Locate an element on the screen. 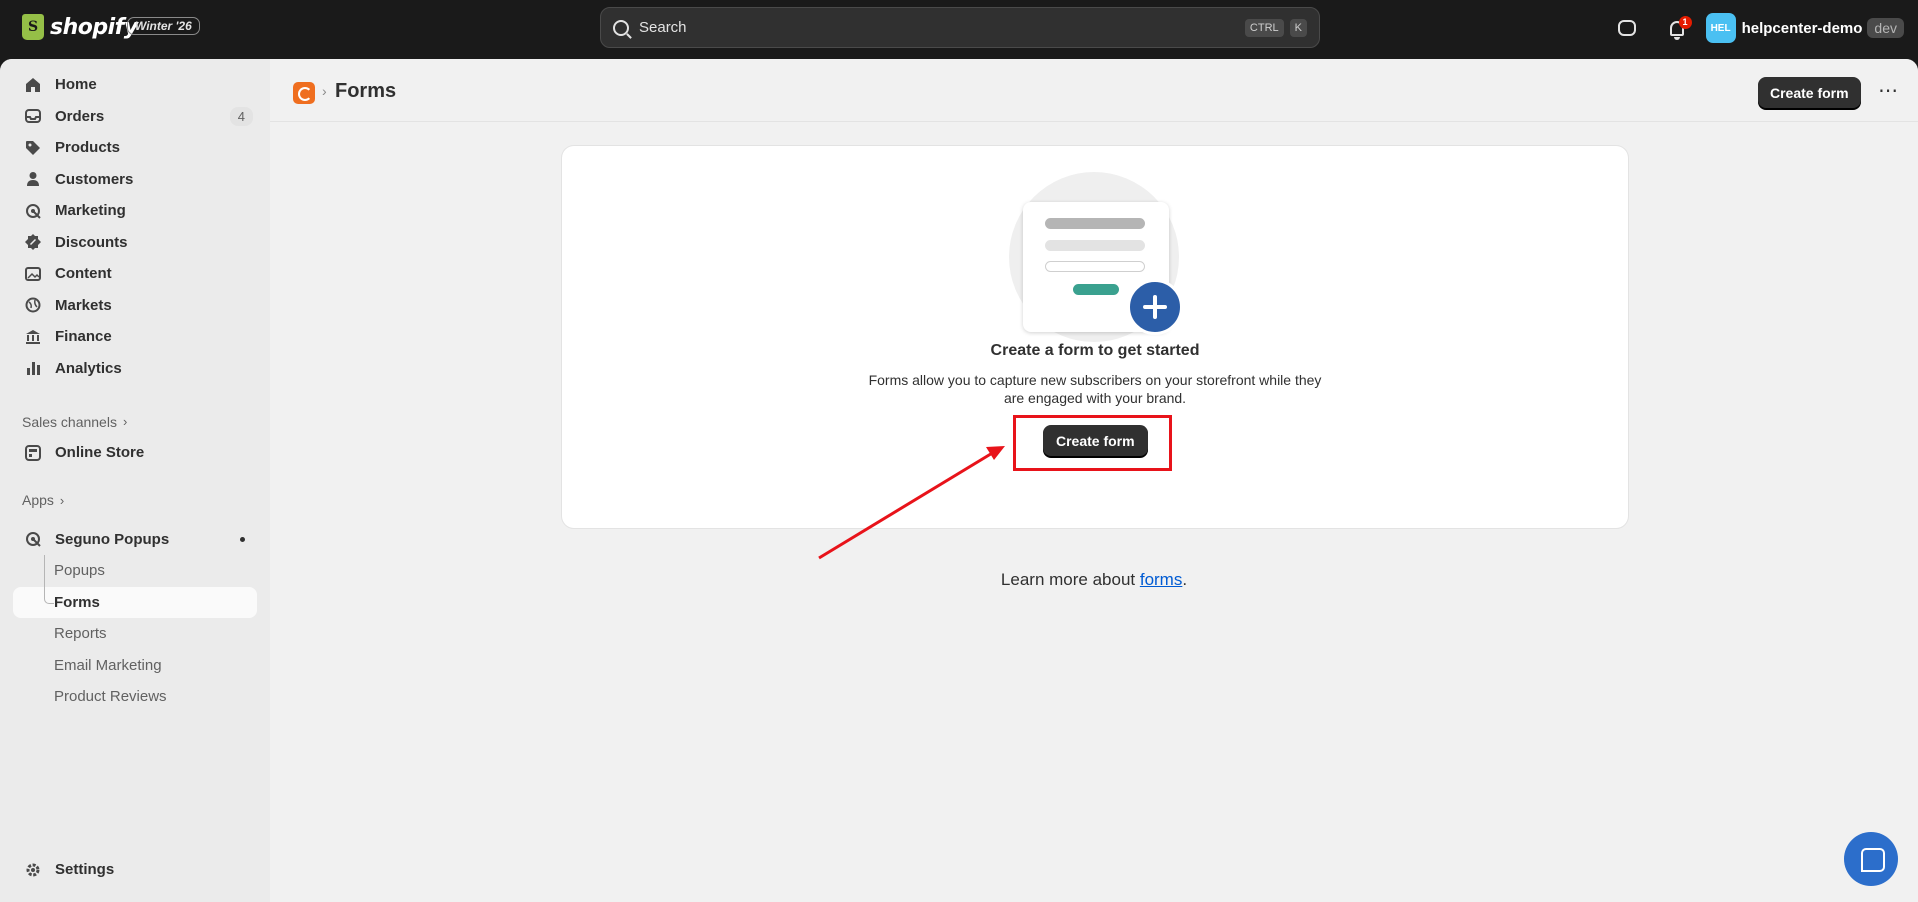 This screenshot has width=1918, height=902. shopify-logo: shopify is located at coordinates (80, 27).